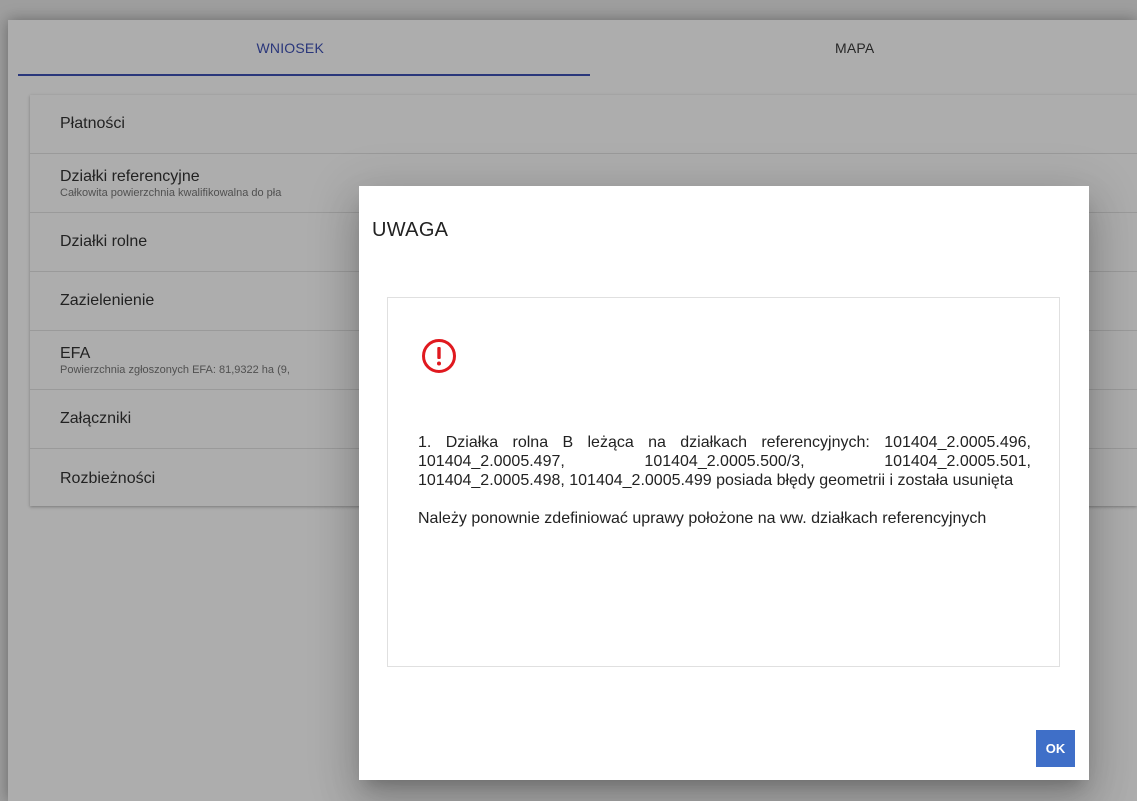 This screenshot has height=801, width=1137. What do you see at coordinates (410, 230) in the screenshot?
I see `dialog-title: UWAGA` at bounding box center [410, 230].